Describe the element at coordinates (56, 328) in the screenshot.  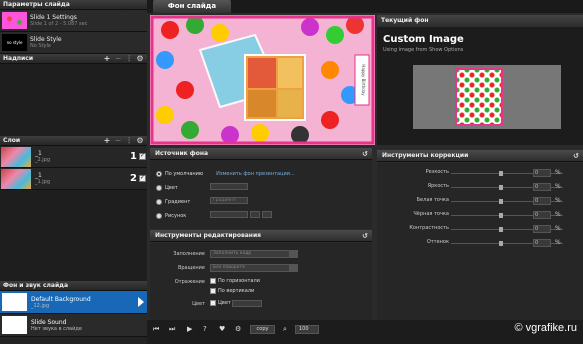
I see `sound-sub: Нет звука в слайде` at that location.